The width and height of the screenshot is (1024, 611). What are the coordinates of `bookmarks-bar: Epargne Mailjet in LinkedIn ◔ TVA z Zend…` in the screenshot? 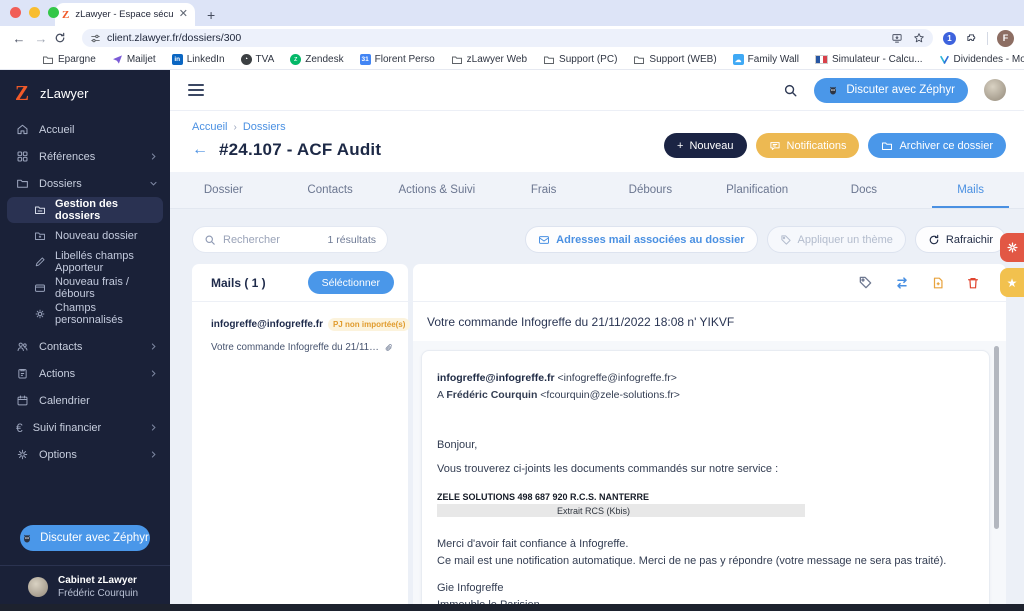 It's located at (512, 60).